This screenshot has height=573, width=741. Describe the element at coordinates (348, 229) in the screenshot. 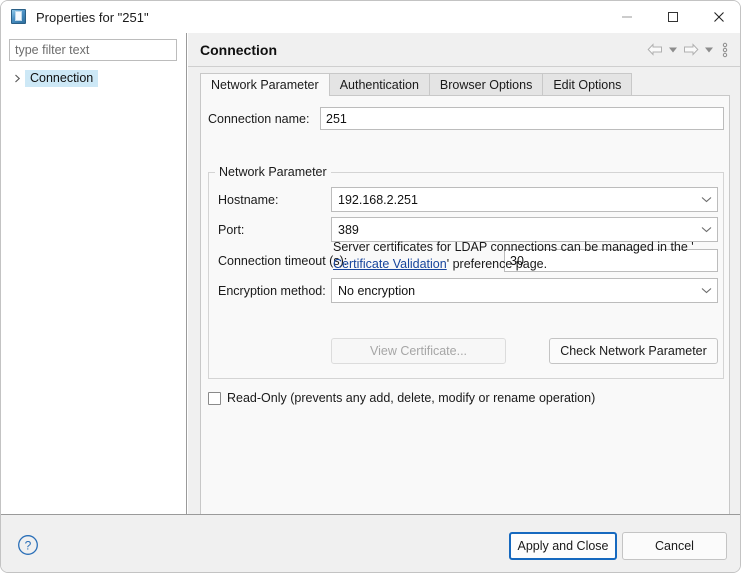

I see `port-value: 389` at that location.